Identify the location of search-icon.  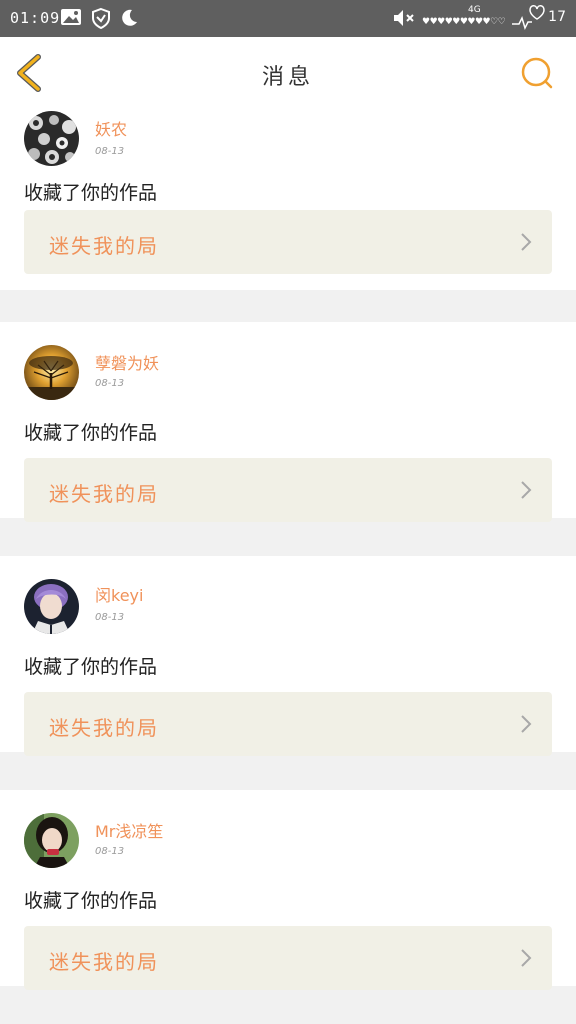
(537, 73).